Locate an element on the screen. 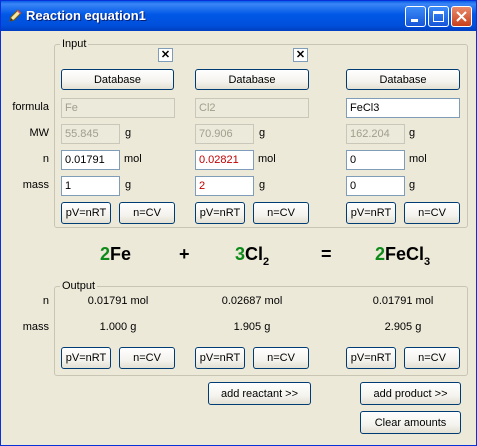  plus-sign: + is located at coordinates (184, 254).